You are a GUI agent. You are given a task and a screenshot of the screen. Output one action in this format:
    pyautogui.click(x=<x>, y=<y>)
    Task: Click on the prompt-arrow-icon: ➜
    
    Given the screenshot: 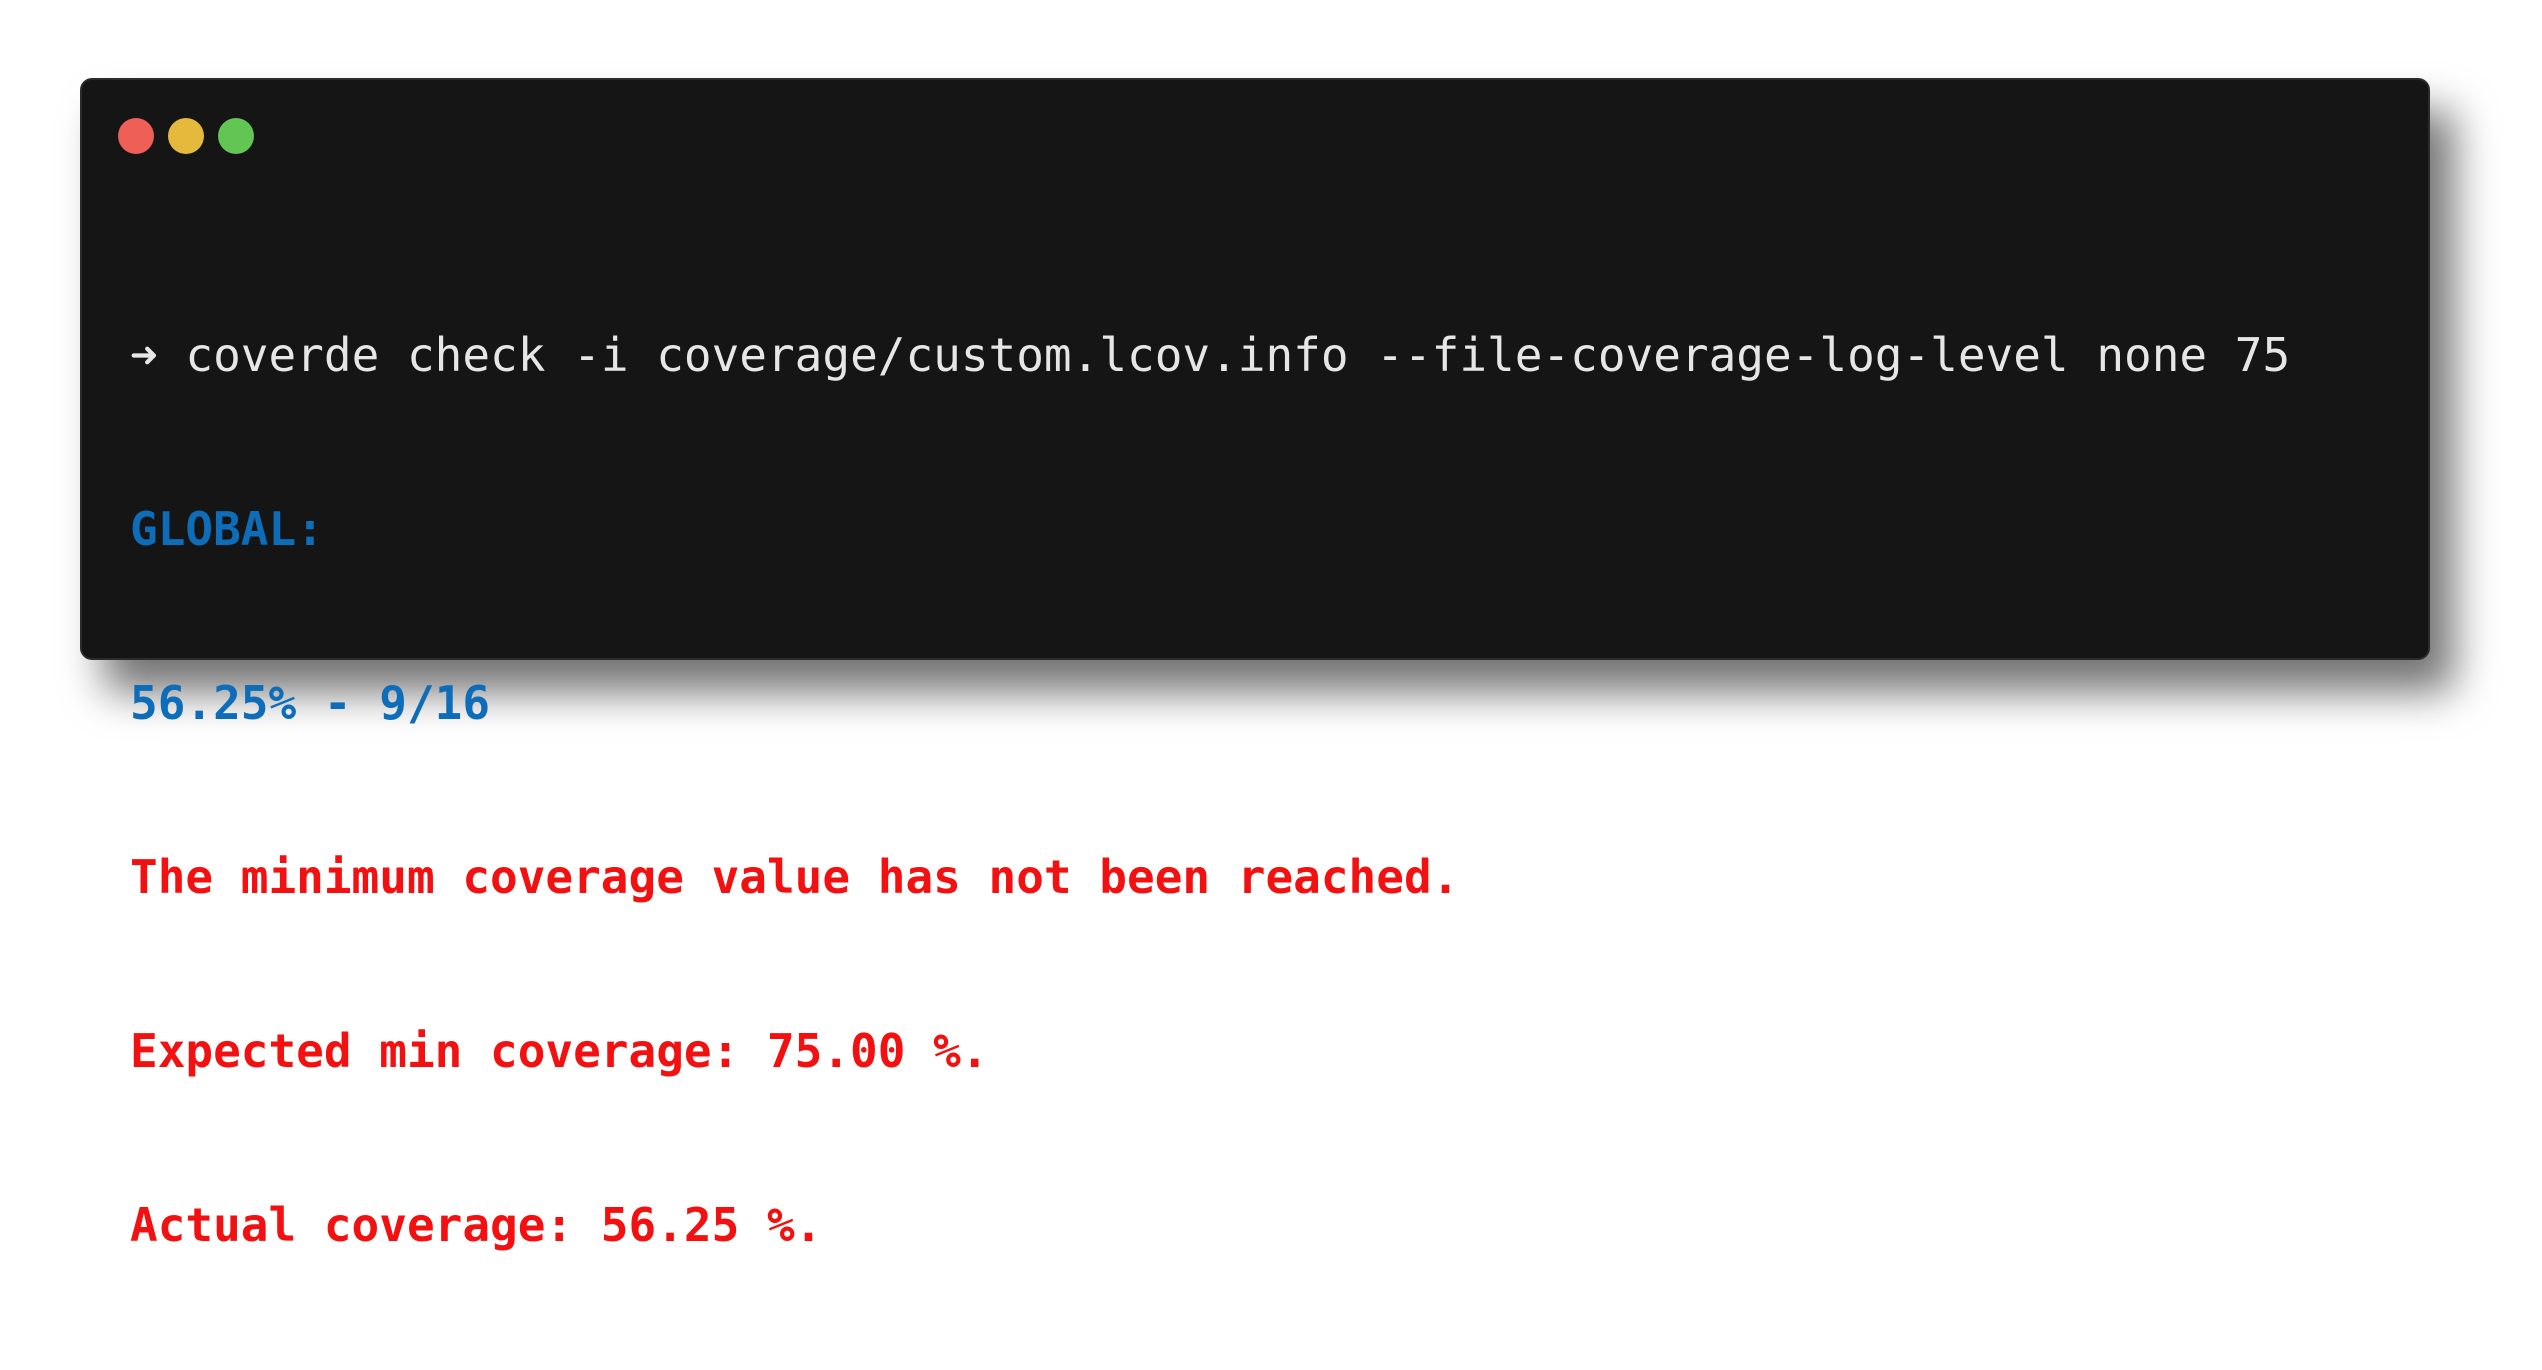 What is the action you would take?
    pyautogui.click(x=144, y=355)
    